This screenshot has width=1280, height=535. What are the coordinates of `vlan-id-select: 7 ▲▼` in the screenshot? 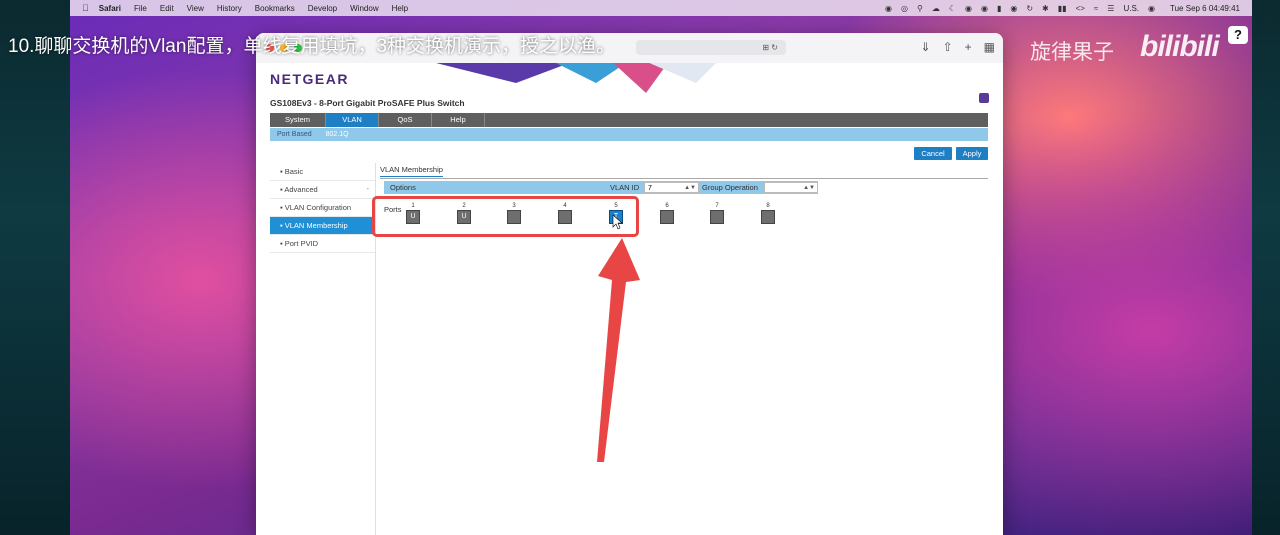 It's located at (671, 187).